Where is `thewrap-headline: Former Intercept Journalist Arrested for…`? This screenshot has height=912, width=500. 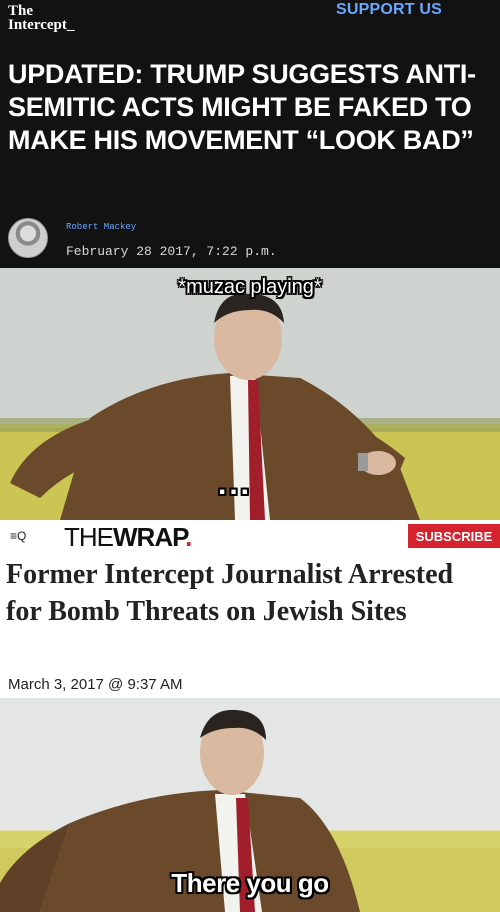 thewrap-headline: Former Intercept Journalist Arrested for… is located at coordinates (230, 593).